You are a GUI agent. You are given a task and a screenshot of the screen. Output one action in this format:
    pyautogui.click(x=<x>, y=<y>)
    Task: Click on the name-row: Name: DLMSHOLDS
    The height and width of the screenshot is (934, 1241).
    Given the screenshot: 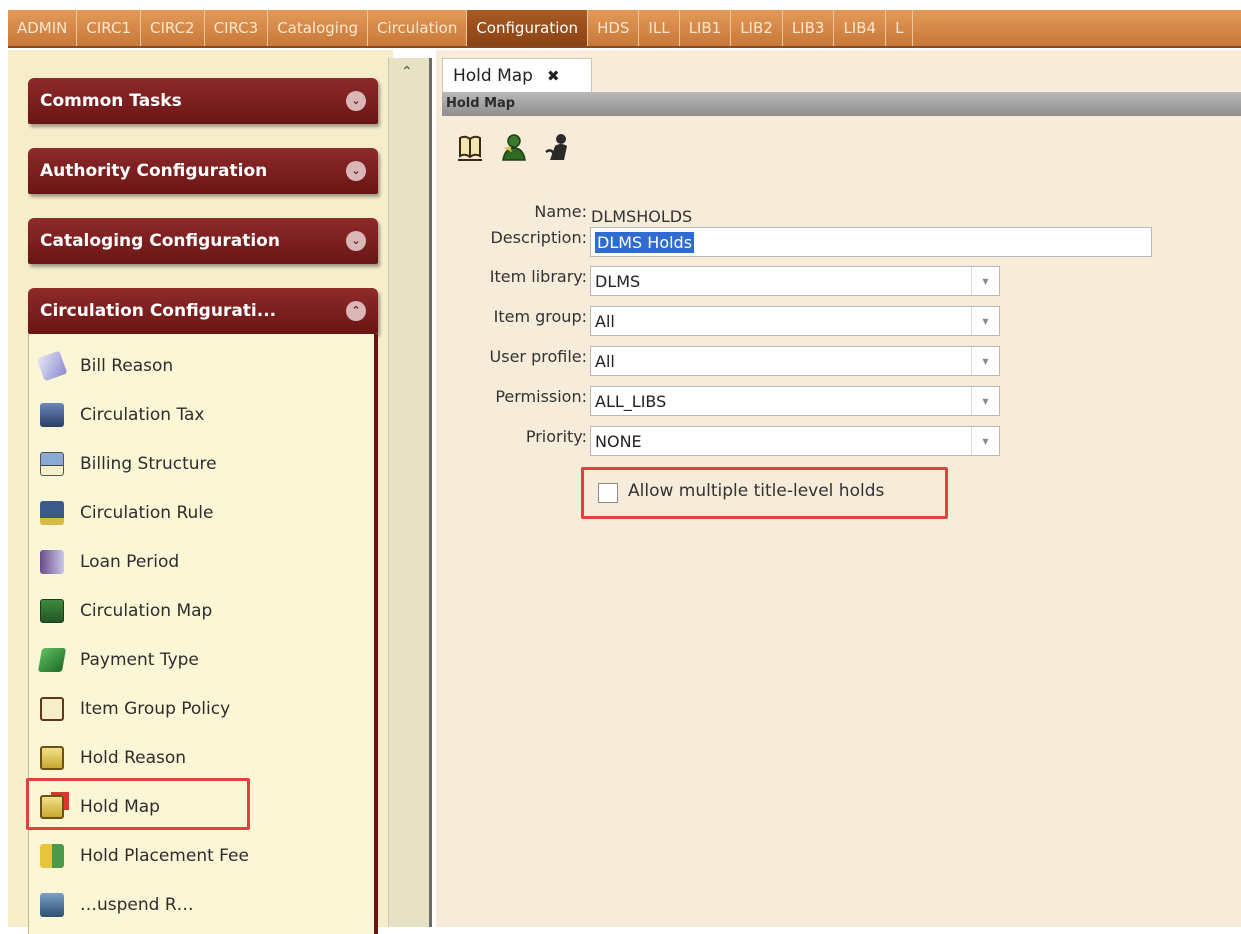 What is the action you would take?
    pyautogui.click(x=736, y=216)
    